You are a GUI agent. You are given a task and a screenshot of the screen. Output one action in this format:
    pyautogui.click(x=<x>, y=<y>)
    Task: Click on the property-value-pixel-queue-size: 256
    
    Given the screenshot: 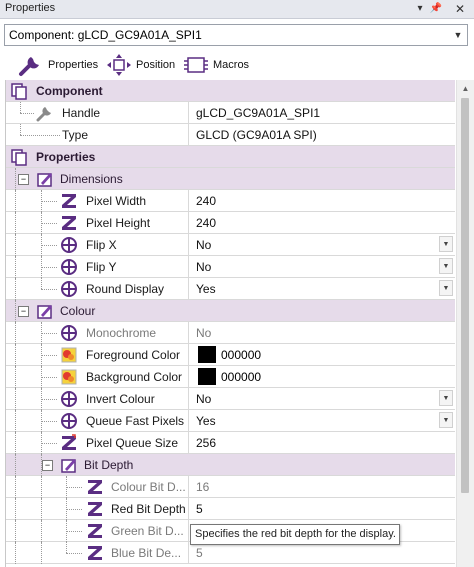 What is the action you would take?
    pyautogui.click(x=322, y=442)
    